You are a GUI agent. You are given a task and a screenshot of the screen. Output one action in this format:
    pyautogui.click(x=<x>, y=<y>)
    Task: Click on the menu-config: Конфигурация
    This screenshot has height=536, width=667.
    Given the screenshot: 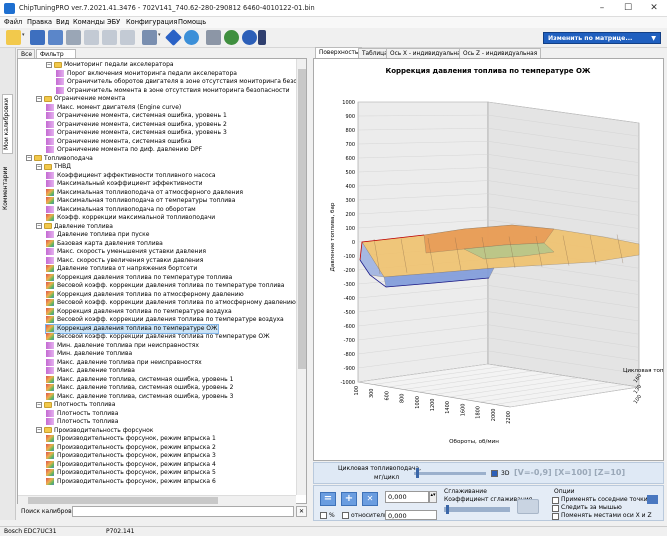 What is the action you would take?
    pyautogui.click(x=151, y=22)
    